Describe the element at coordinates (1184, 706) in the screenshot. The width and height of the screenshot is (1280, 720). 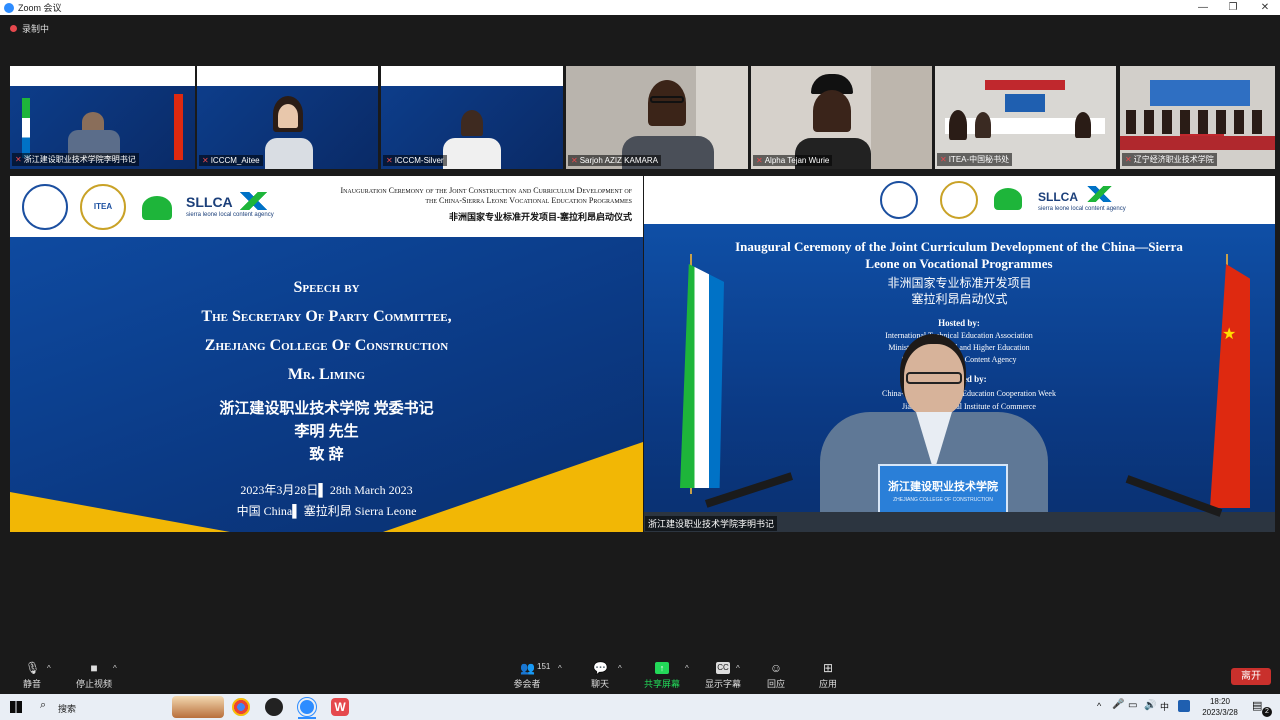
I see `tray-app-icon` at that location.